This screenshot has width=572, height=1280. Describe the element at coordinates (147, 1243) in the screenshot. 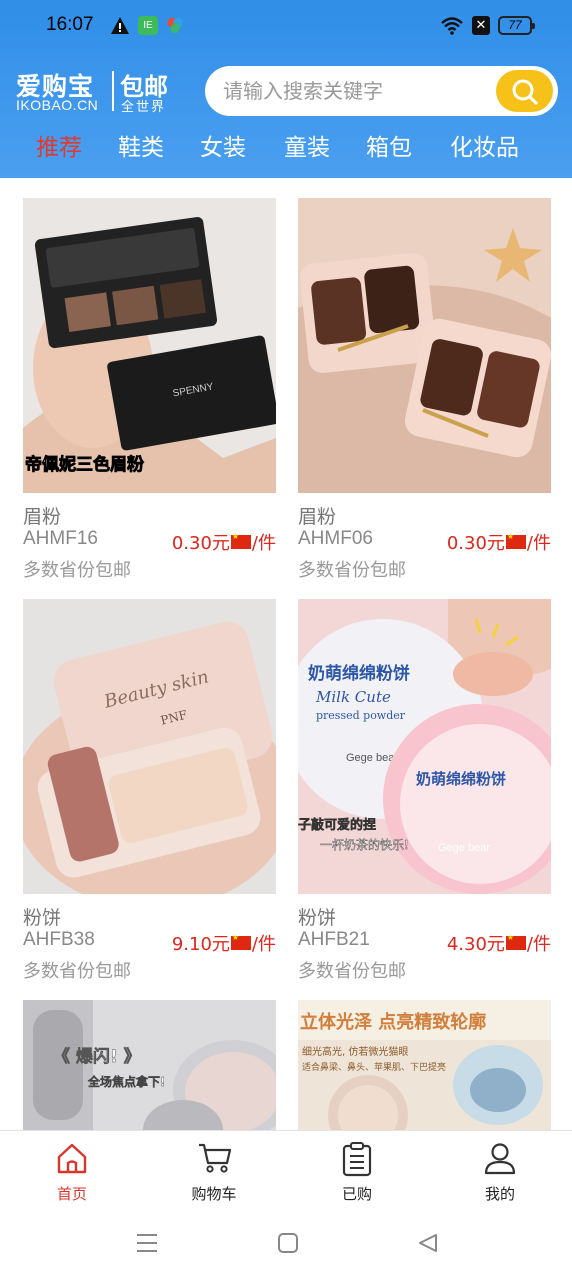

I see `menu-icon` at that location.